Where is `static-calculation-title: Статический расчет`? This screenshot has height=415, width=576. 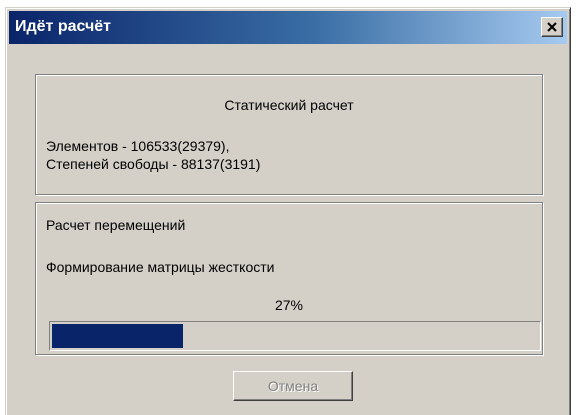
static-calculation-title: Статический расчет is located at coordinates (289, 105).